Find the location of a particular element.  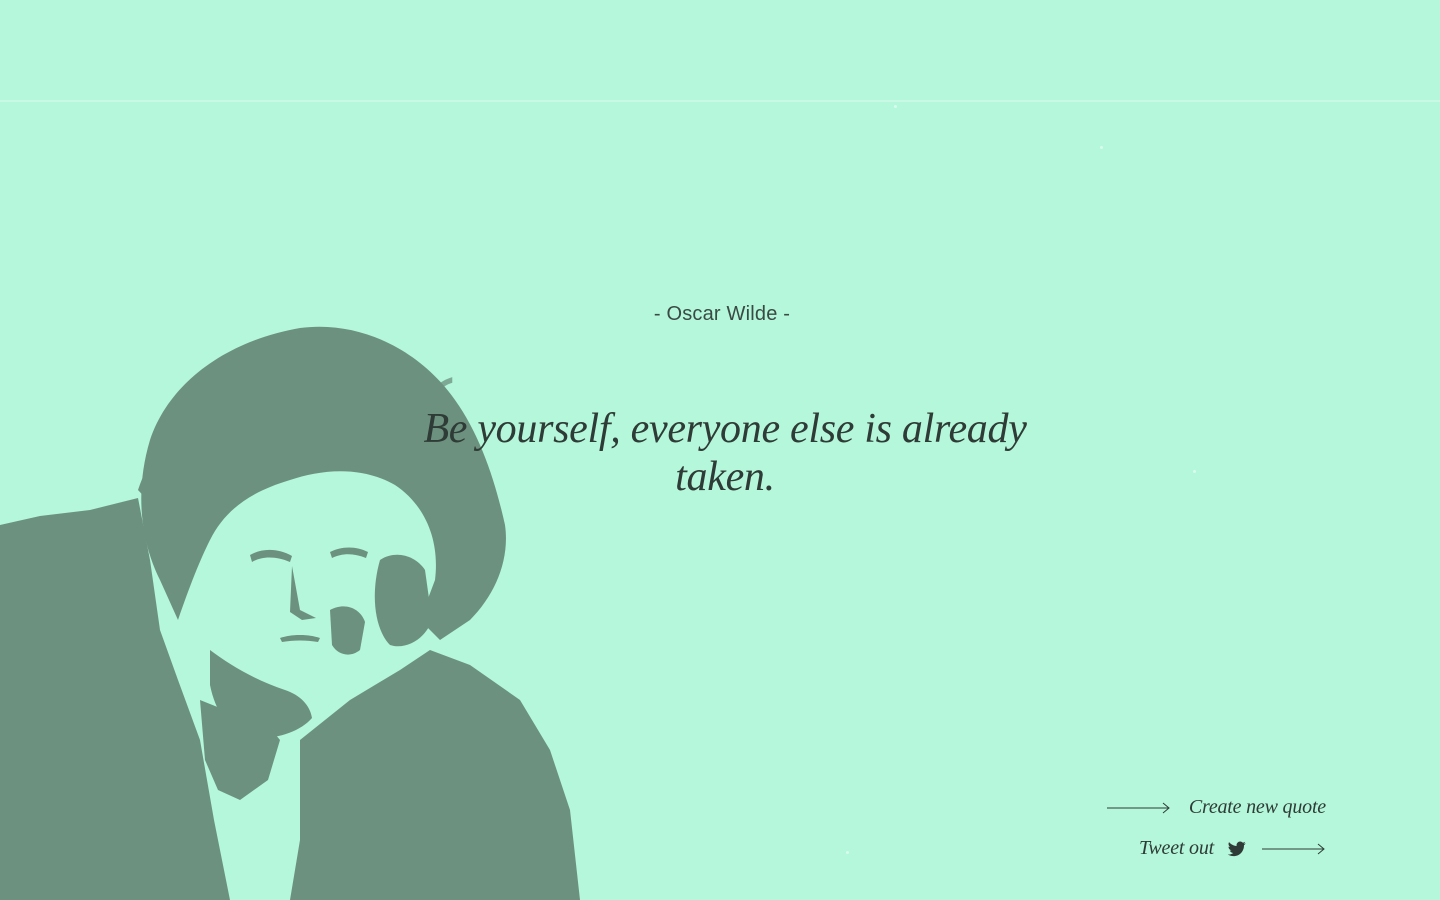

create-new-quote-label: Create new quote is located at coordinates (1257, 807).